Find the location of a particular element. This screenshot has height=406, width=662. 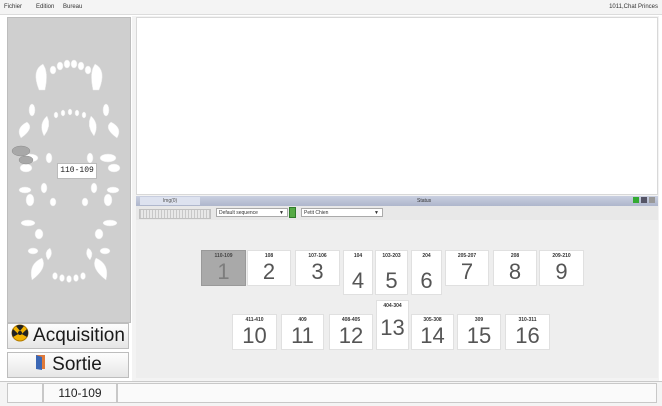

tile-3: 107-106 3 is located at coordinates (317, 268).